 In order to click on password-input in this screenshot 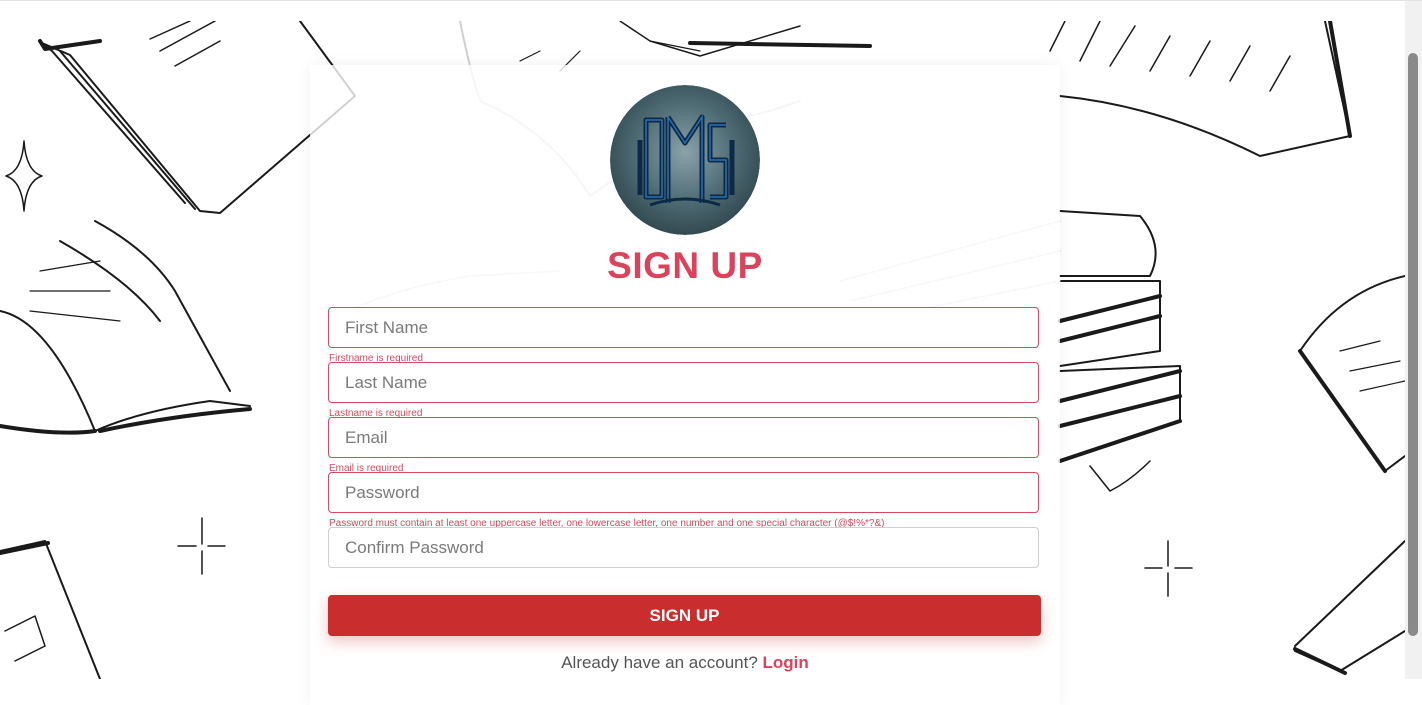, I will do `click(683, 492)`.